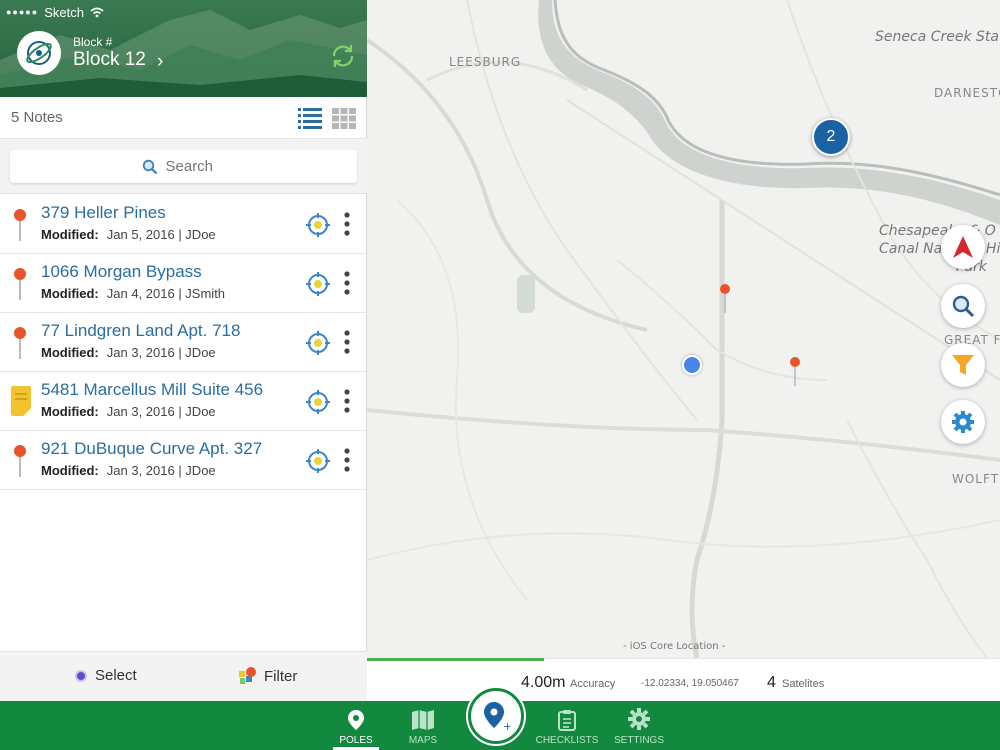  What do you see at coordinates (109, 60) in the screenshot?
I see `block-title: Block 12` at bounding box center [109, 60].